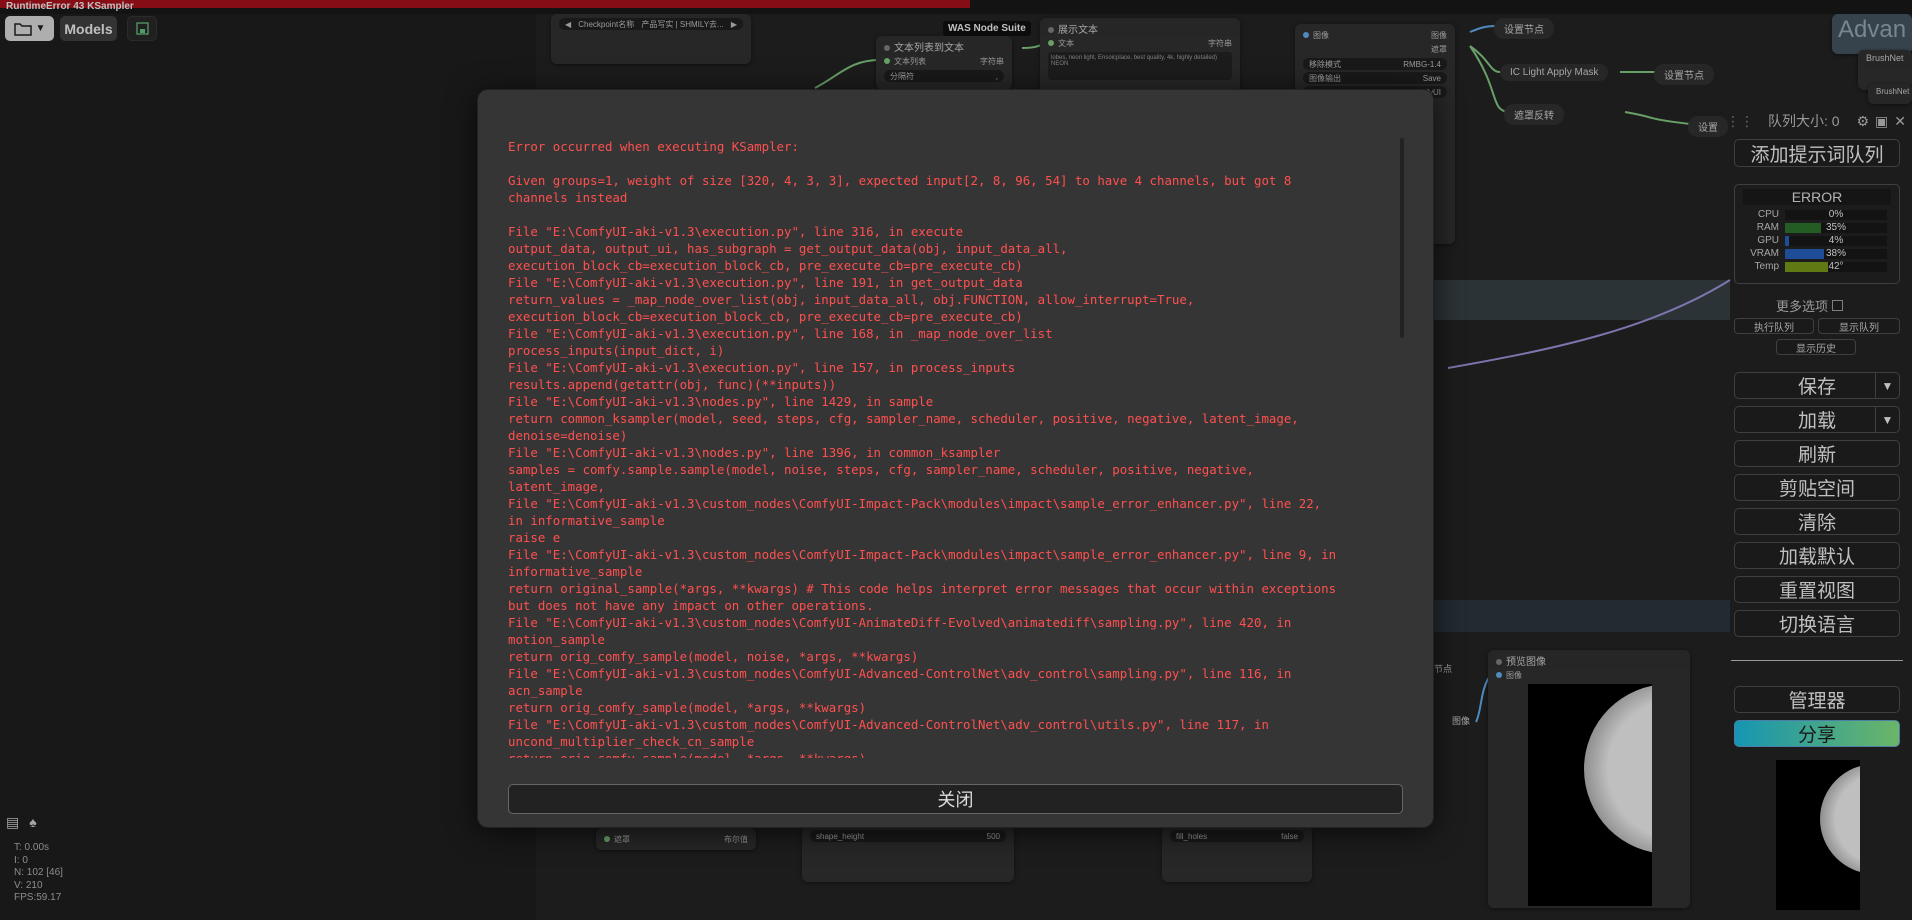  What do you see at coordinates (1881, 121) in the screenshot?
I see `image-icon: ▣` at bounding box center [1881, 121].